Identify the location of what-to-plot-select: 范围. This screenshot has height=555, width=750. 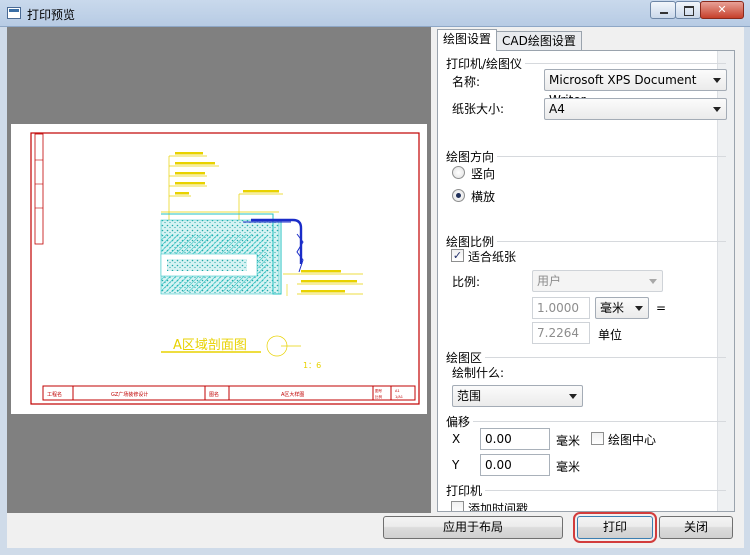
(517, 396).